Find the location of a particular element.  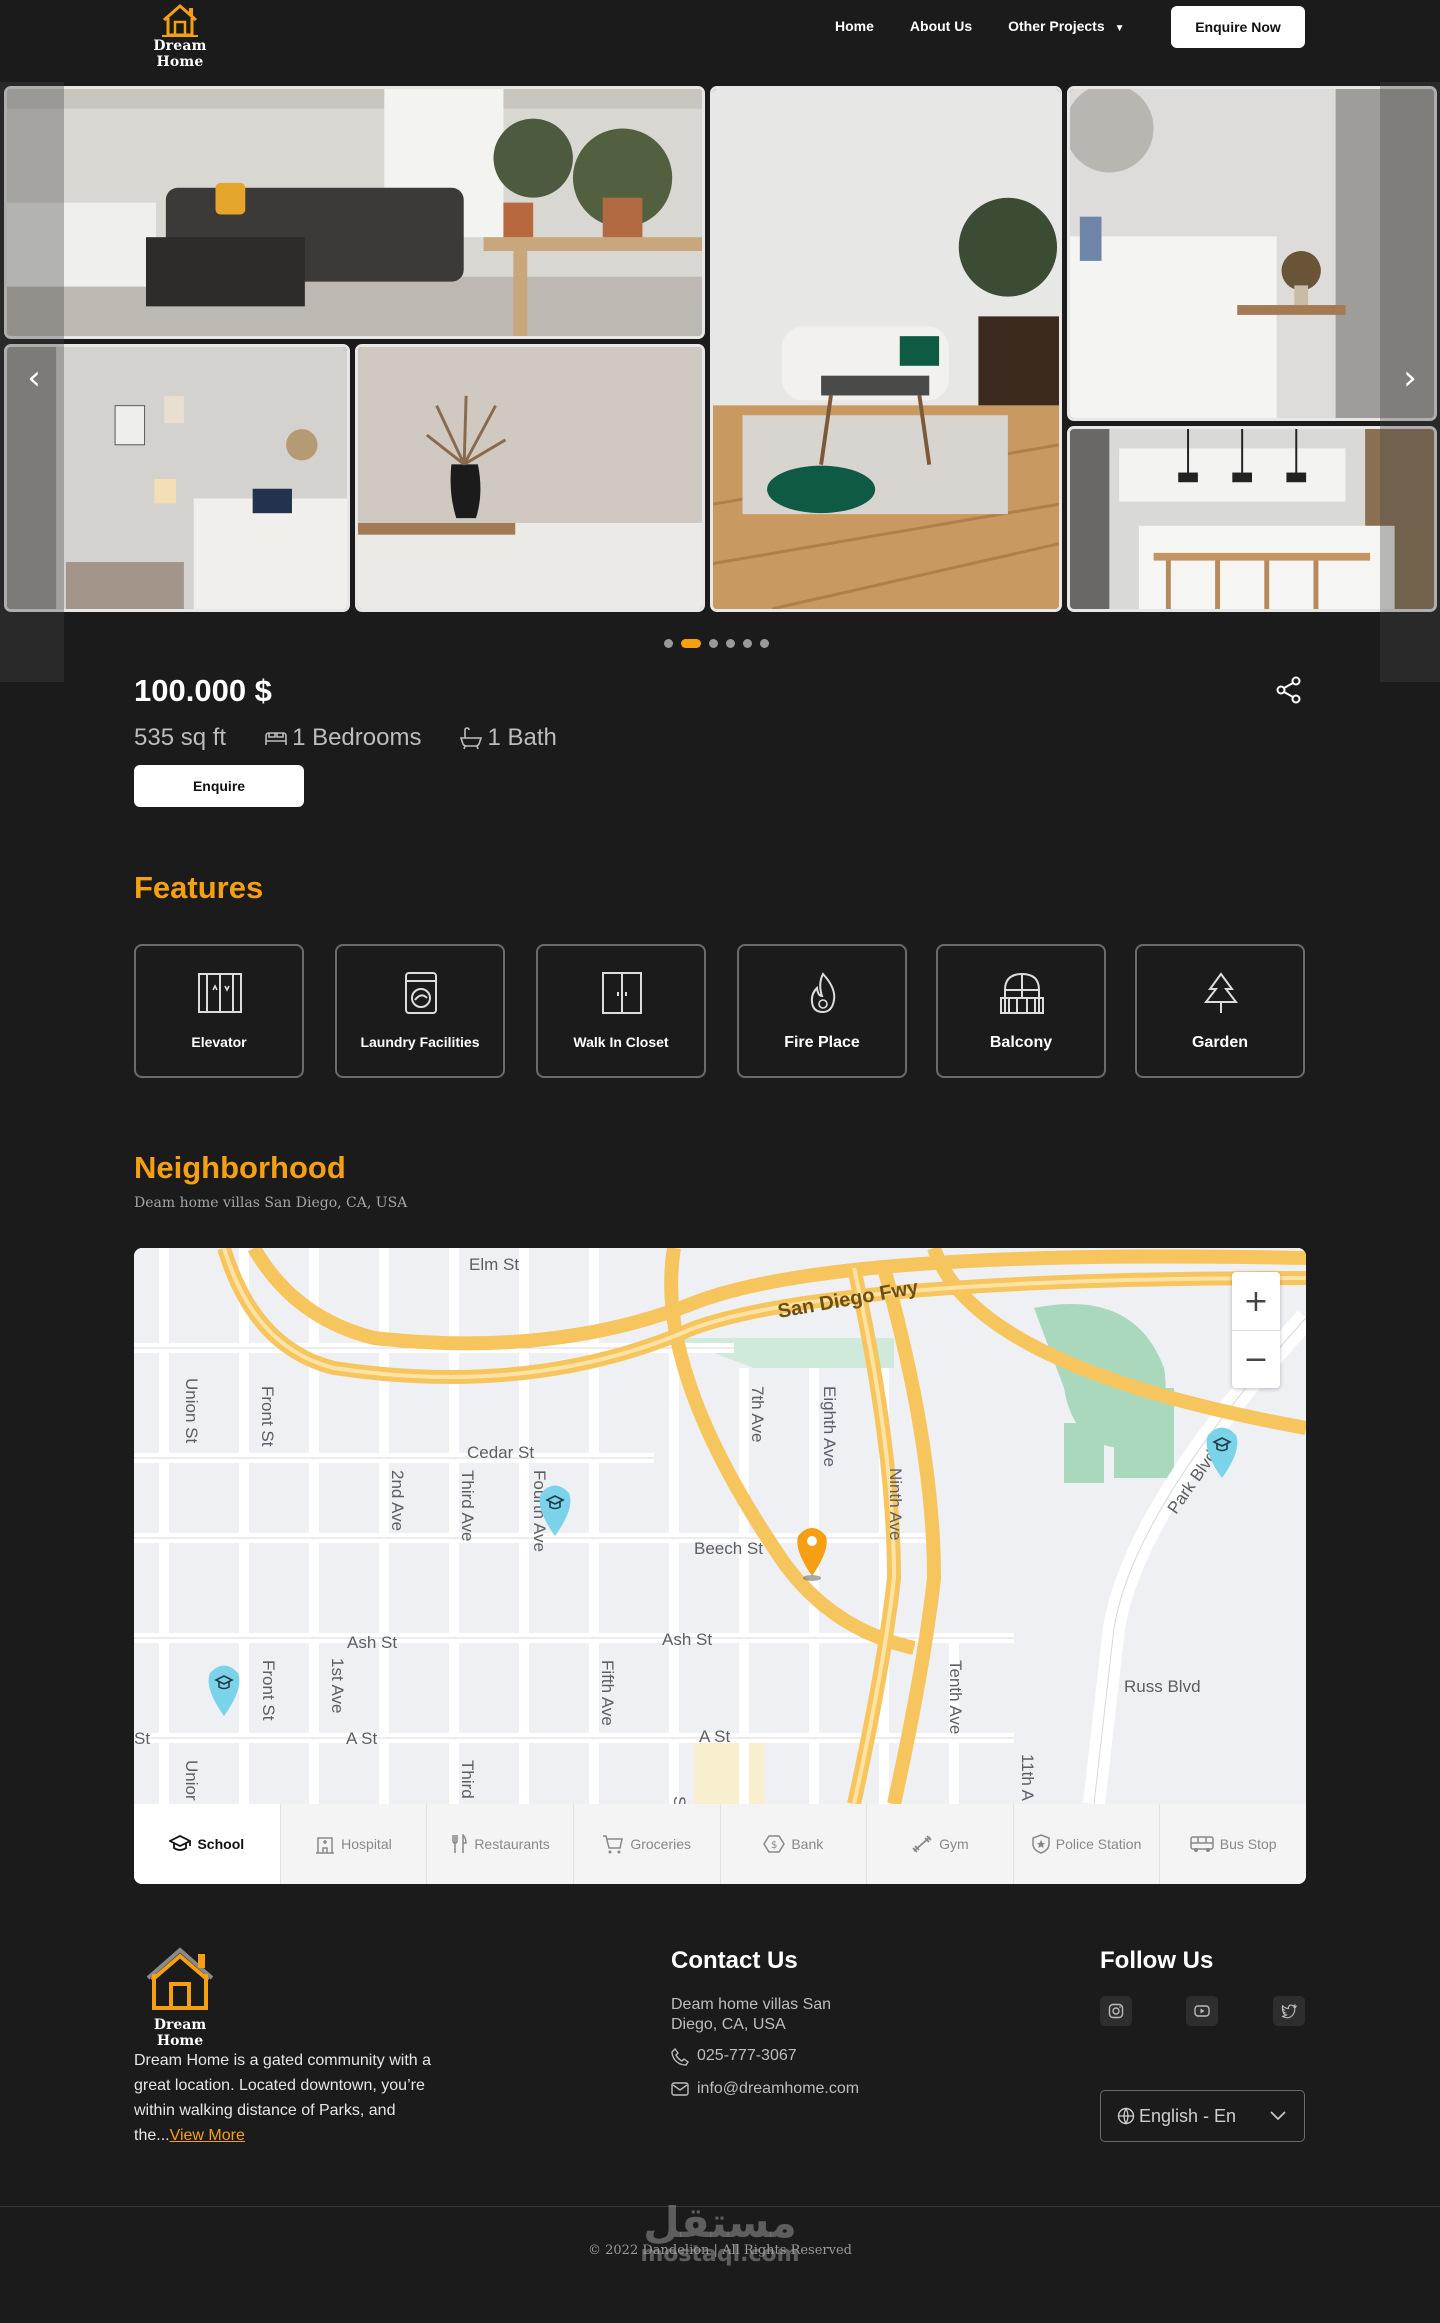

nav-about: About Us is located at coordinates (941, 26).